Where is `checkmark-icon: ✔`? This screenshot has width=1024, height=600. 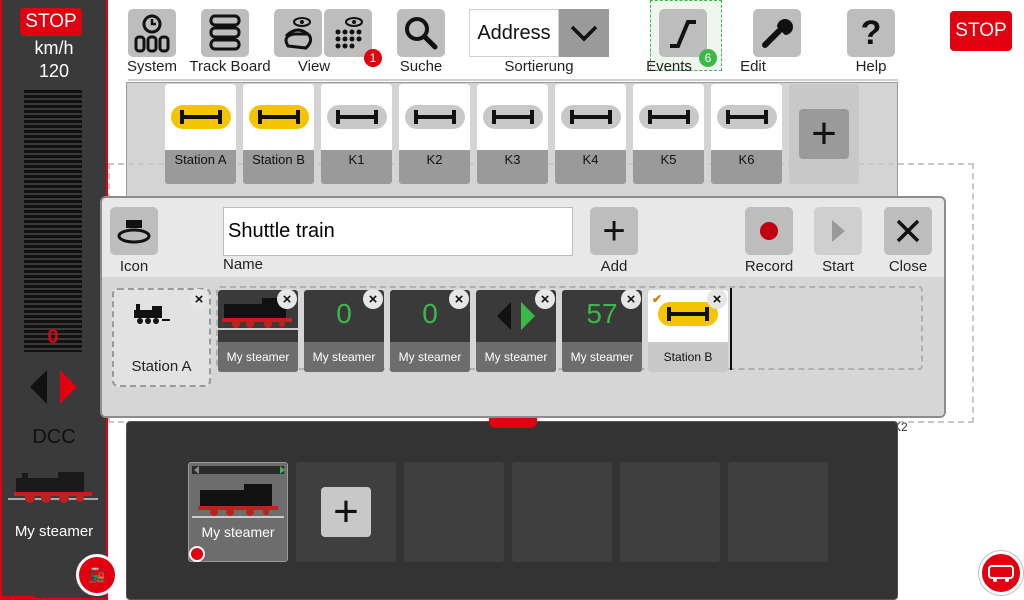 checkmark-icon: ✔ is located at coordinates (657, 299).